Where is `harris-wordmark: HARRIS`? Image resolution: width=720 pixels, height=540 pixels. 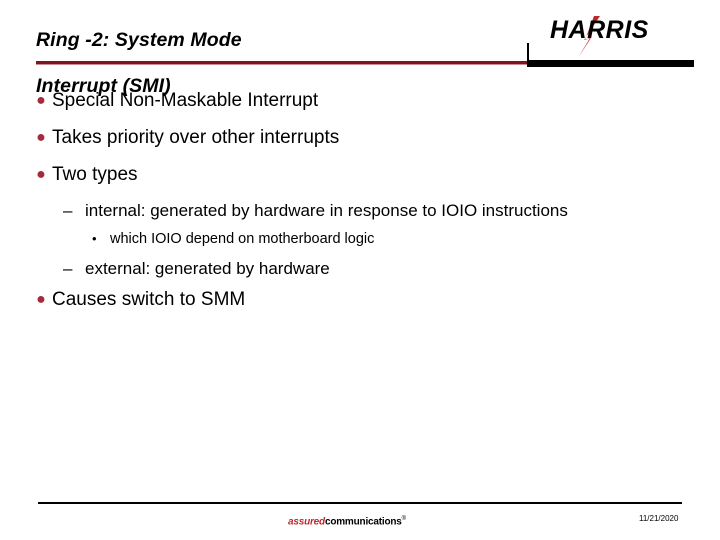
harris-wordmark: HARRIS is located at coordinates (599, 30).